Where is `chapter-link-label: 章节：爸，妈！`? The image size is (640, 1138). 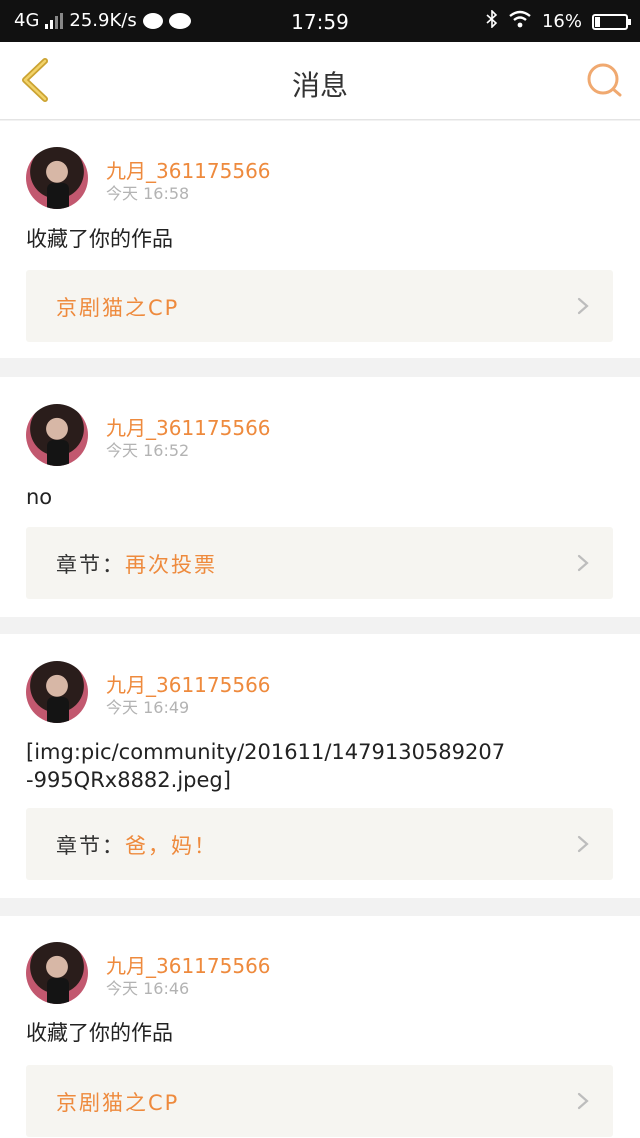 chapter-link-label: 章节：爸，妈！ is located at coordinates (136, 845).